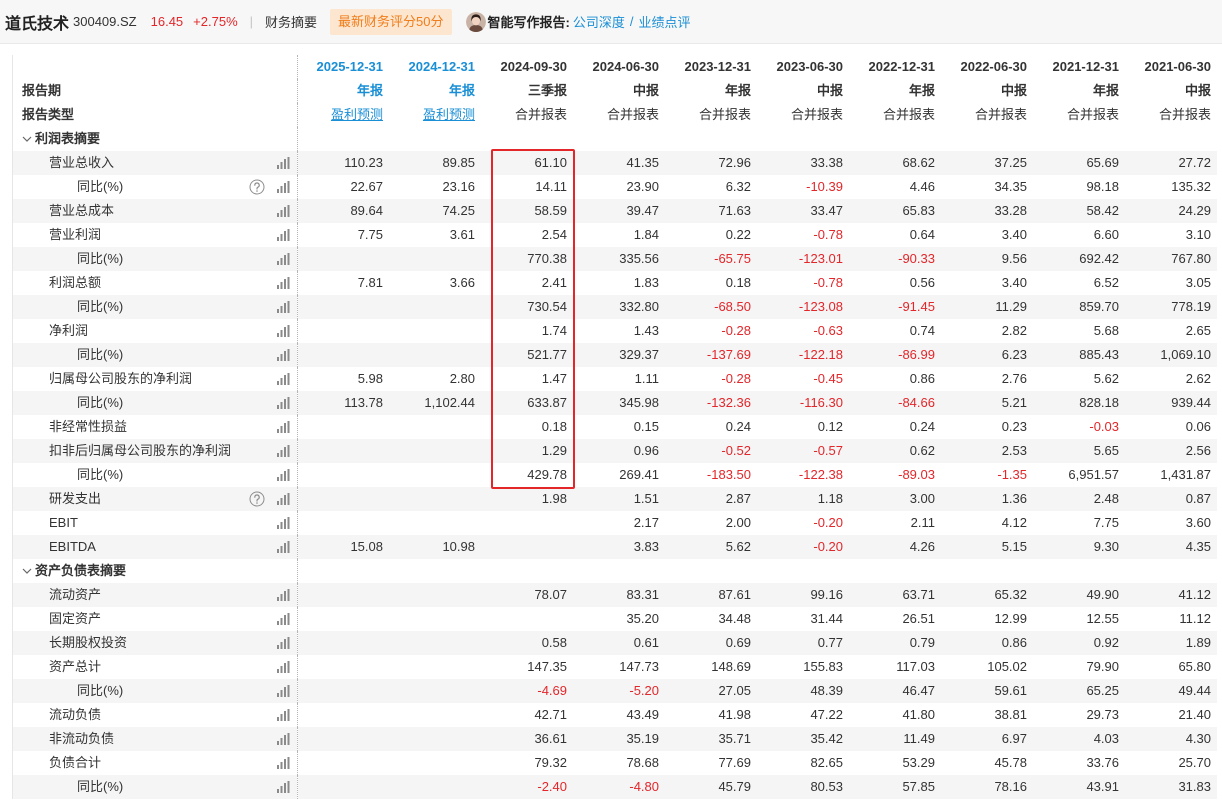 This screenshot has width=1222, height=800. I want to click on table-row: 研发支出 1.98 1.51 2.87 1.18 3.00 1.36 2.48 0.87, so click(615, 499).